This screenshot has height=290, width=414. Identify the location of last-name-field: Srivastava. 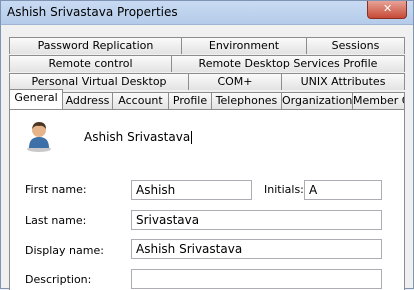
(256, 220).